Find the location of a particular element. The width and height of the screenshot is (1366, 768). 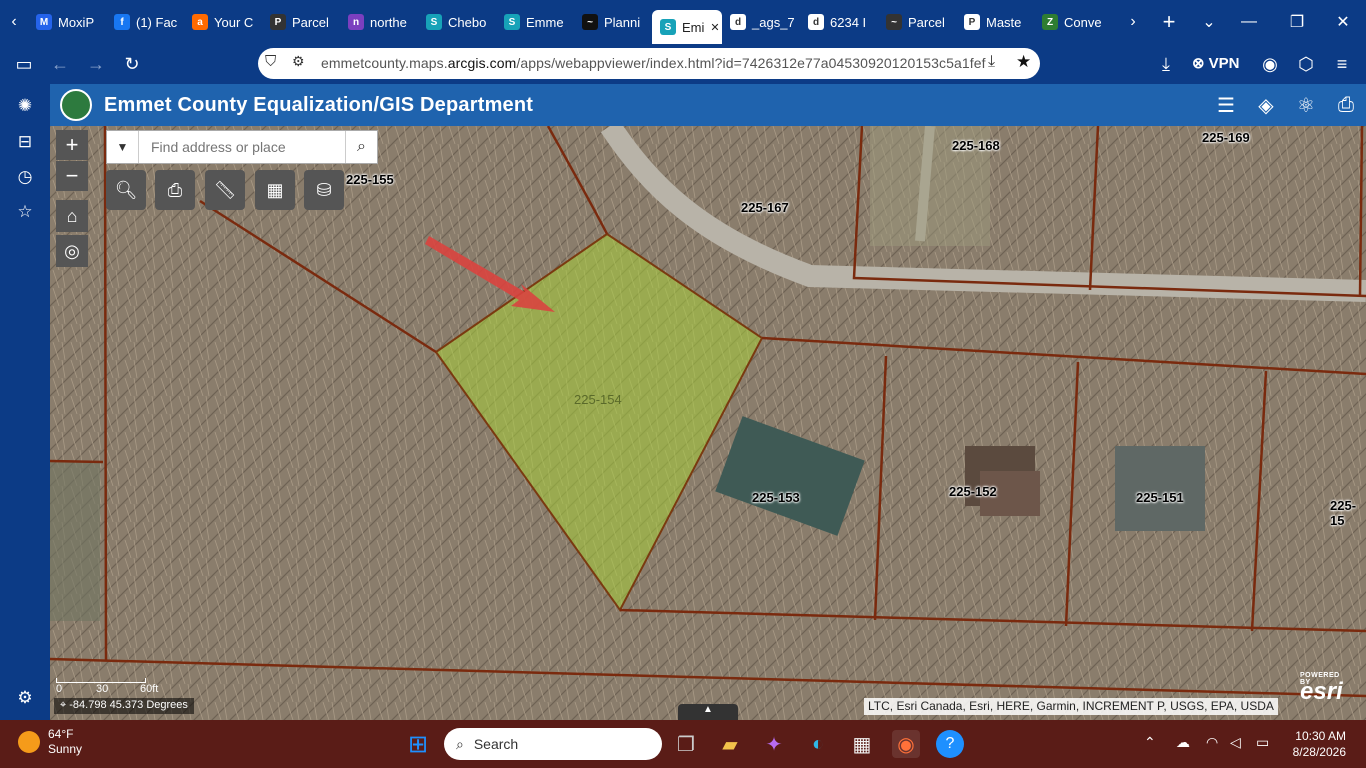

browser-tab: S Emi ✕ is located at coordinates (687, 27).